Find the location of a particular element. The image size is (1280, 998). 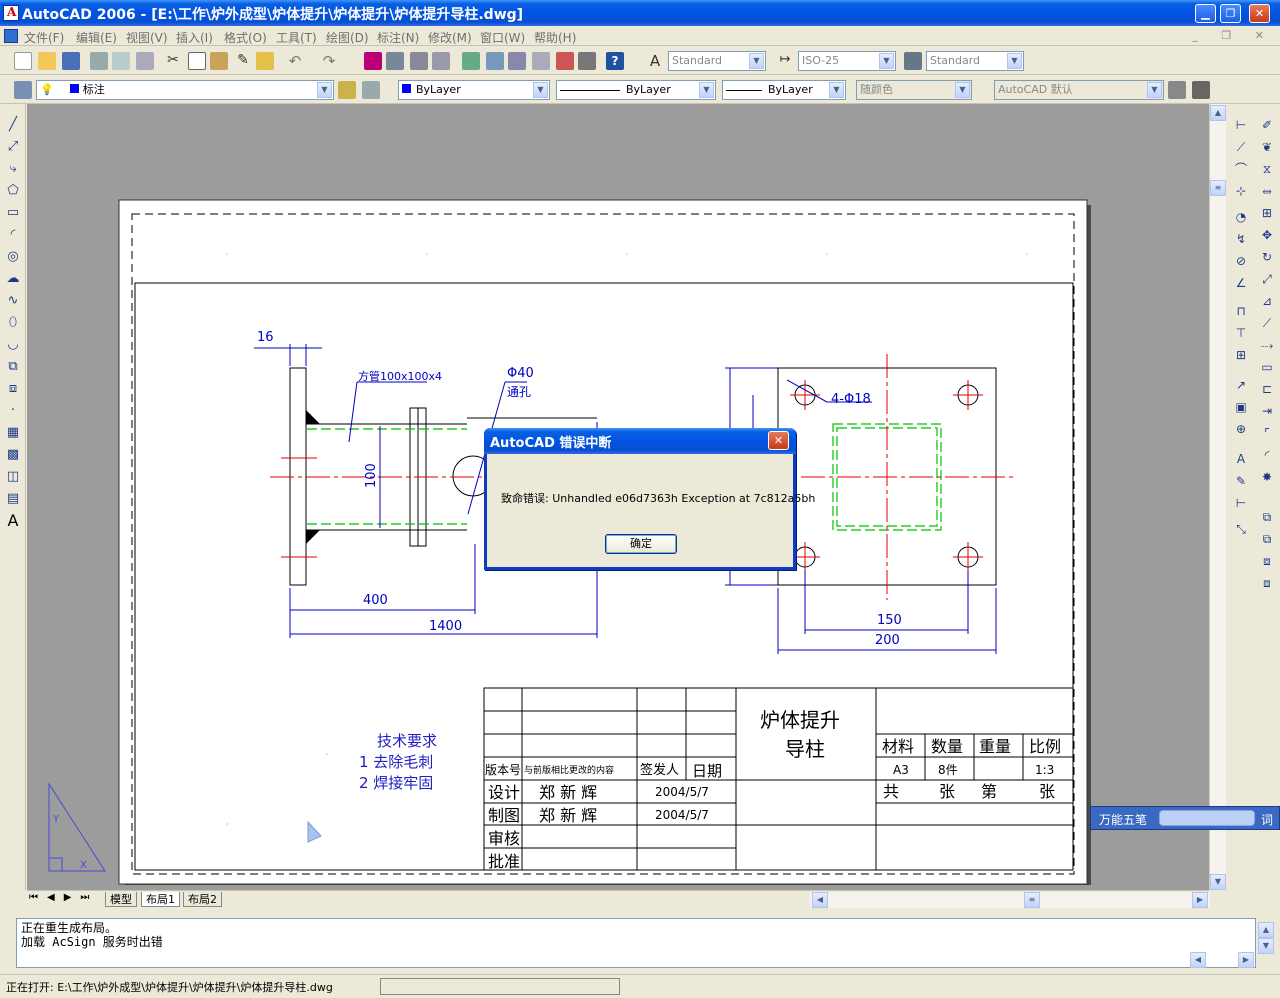

zoom-window-icon is located at coordinates (419, 61).